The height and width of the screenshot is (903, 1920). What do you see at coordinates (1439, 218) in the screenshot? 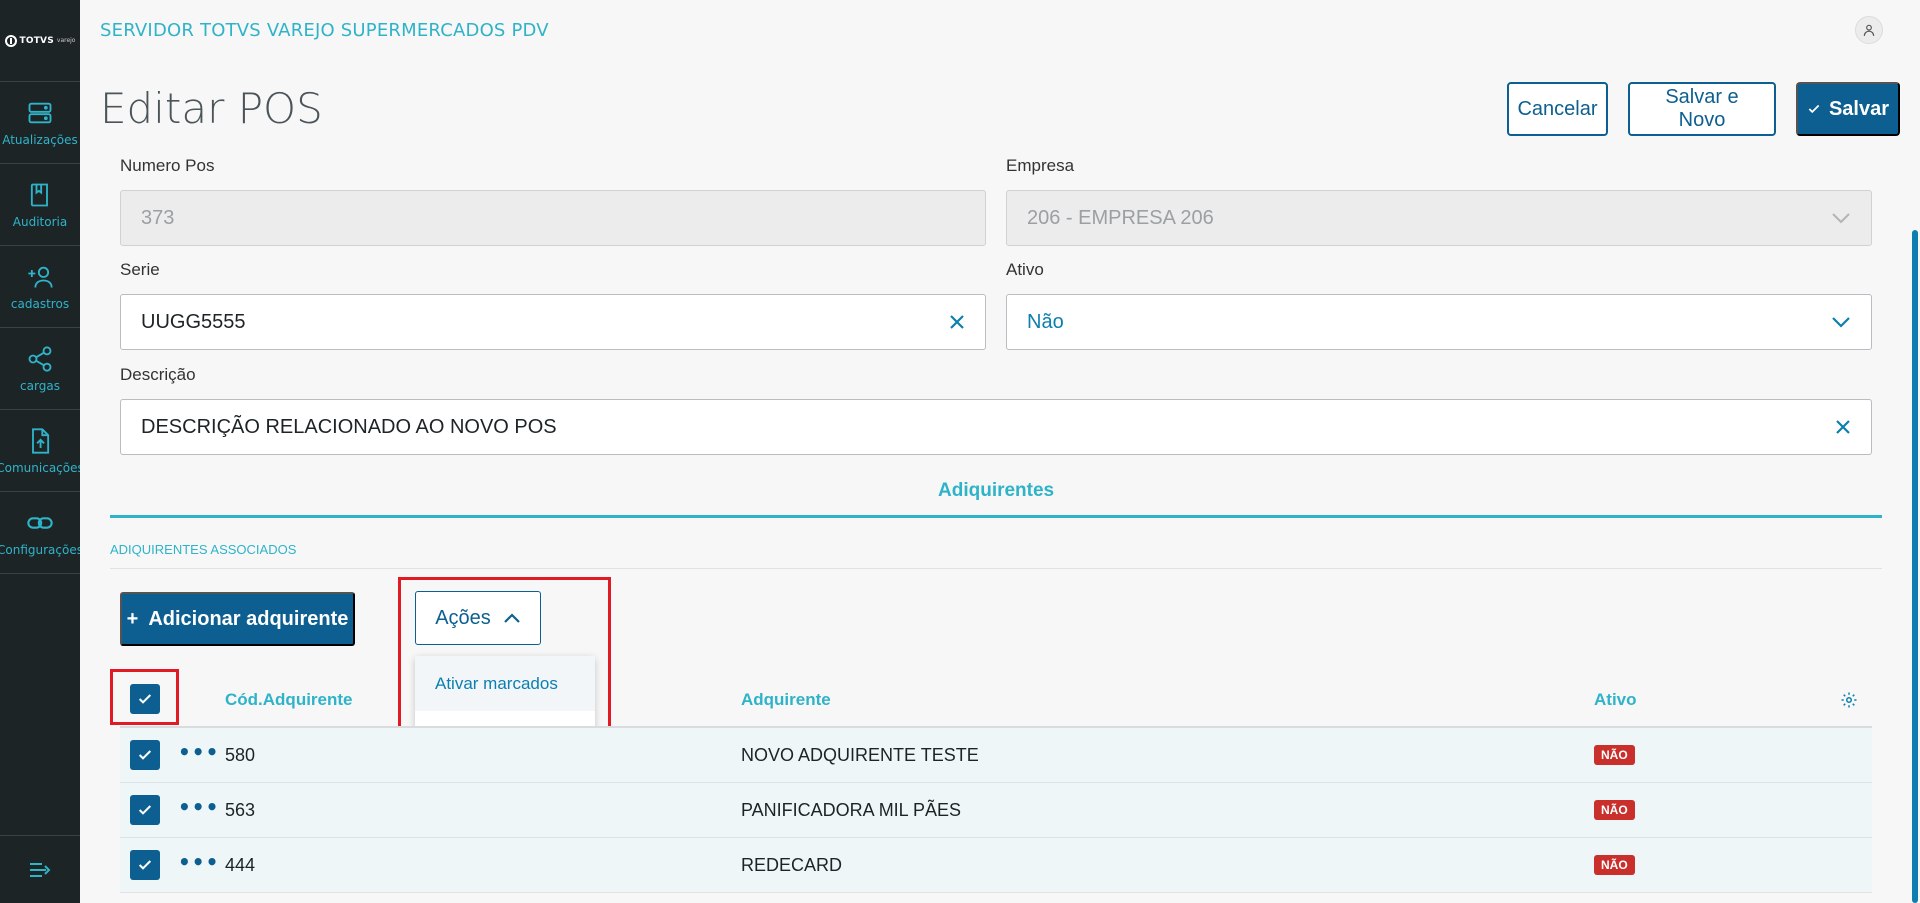
I see `empresa-select: 206 - EMPRESA 206` at bounding box center [1439, 218].